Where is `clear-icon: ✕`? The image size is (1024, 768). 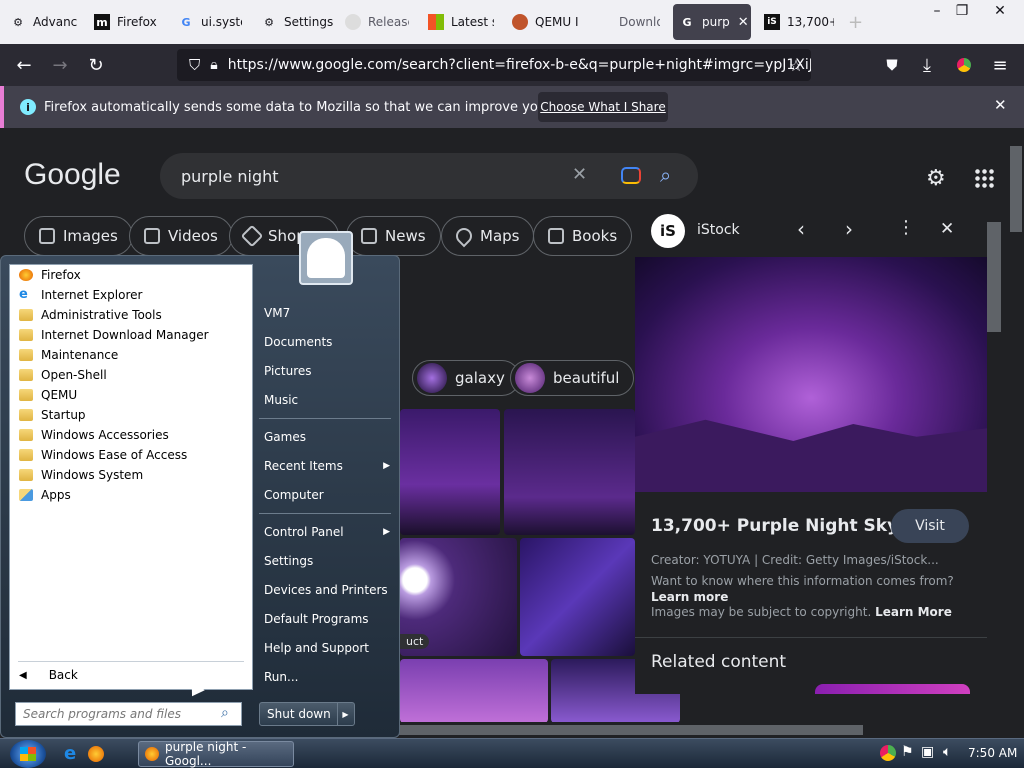
clear-icon: ✕ is located at coordinates (579, 174).